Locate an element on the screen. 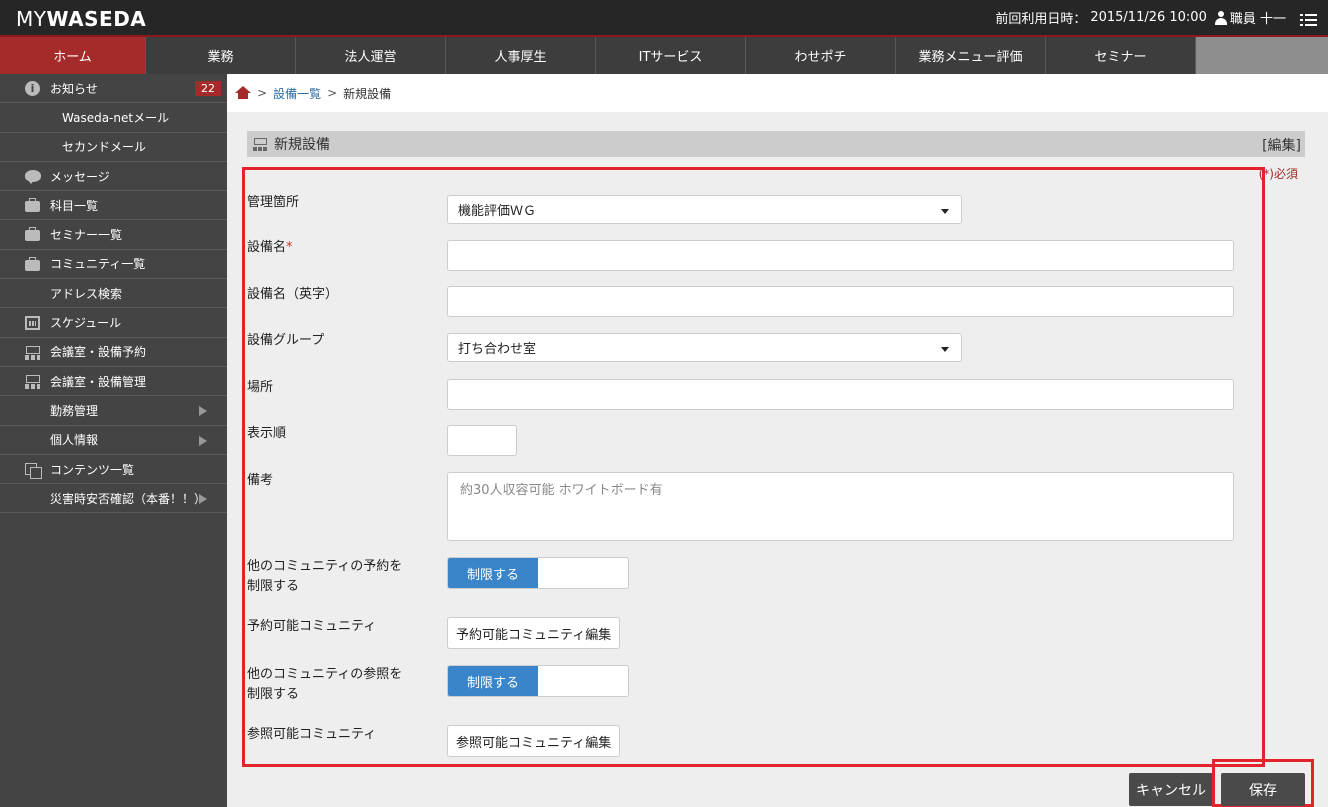 This screenshot has width=1328, height=807. sidebar-item-room-manage: 会議室・設備管理 is located at coordinates (113, 382).